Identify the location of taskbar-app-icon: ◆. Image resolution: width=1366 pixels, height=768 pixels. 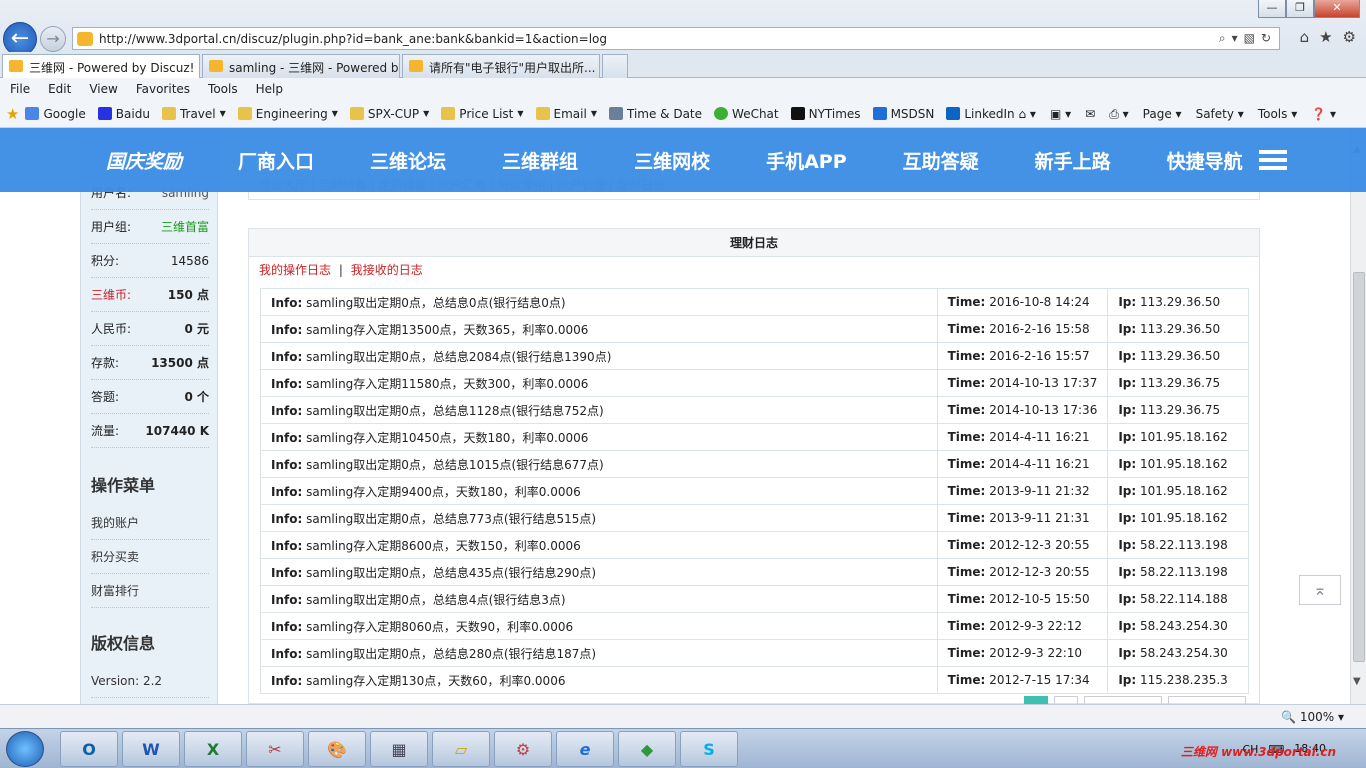
(647, 749).